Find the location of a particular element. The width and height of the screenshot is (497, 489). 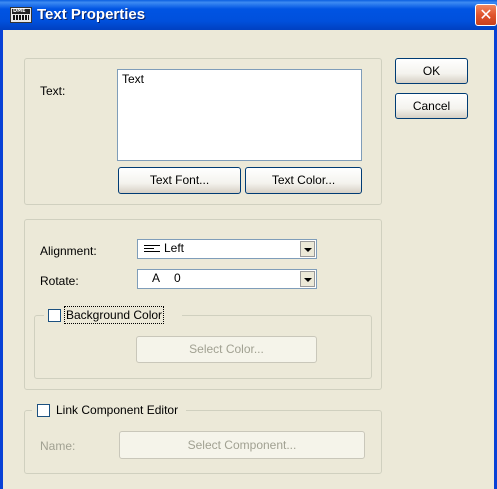

close-icon: ✕ is located at coordinates (486, 14).